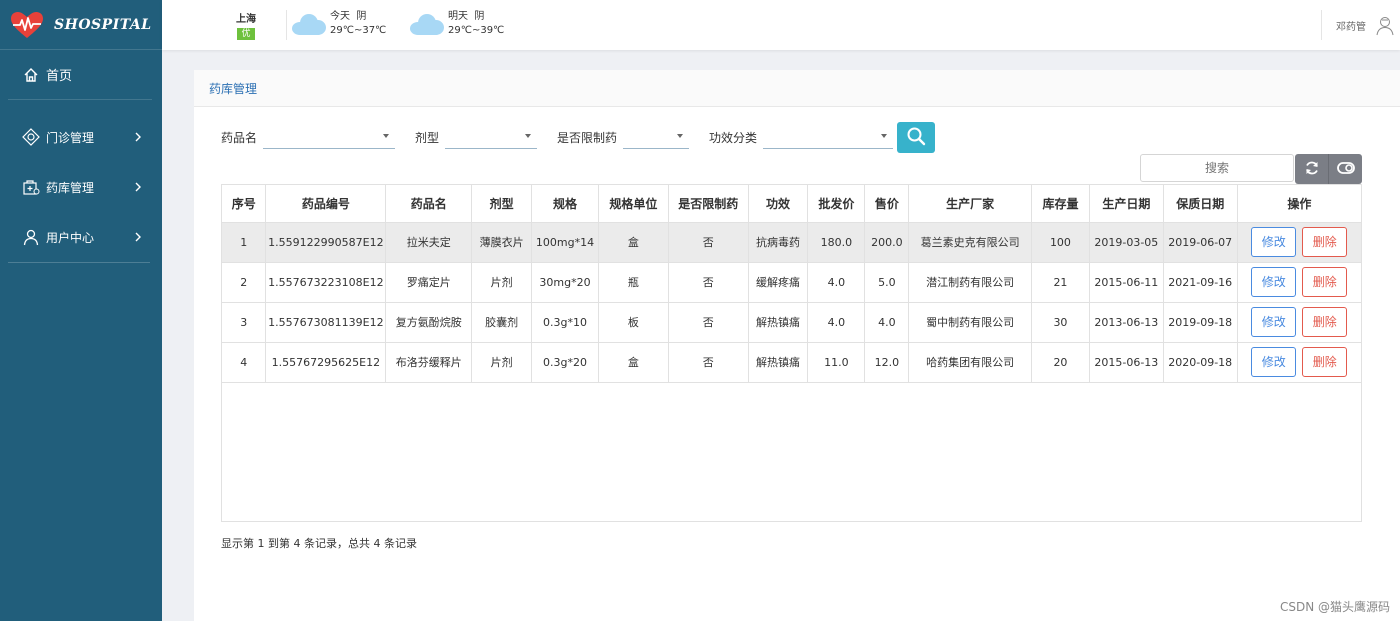  Describe the element at coordinates (836, 204) in the screenshot. I see `column-header: 批发价` at that location.